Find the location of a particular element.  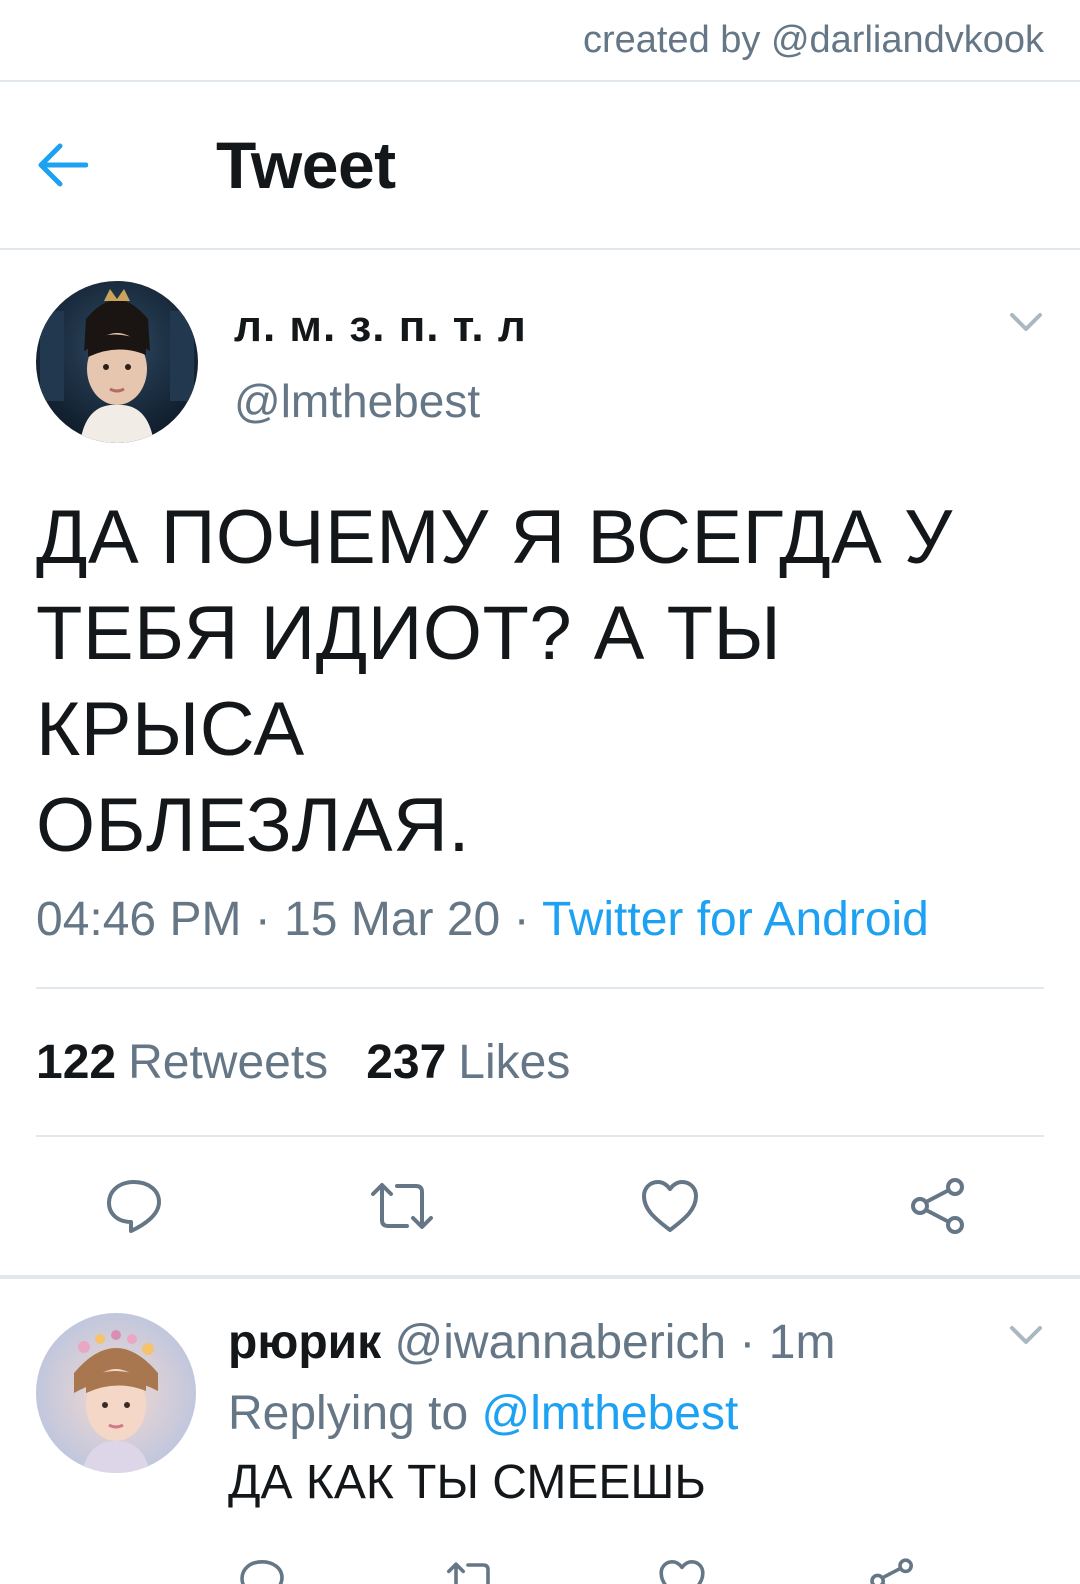

arrow-left-icon is located at coordinates (63, 165).